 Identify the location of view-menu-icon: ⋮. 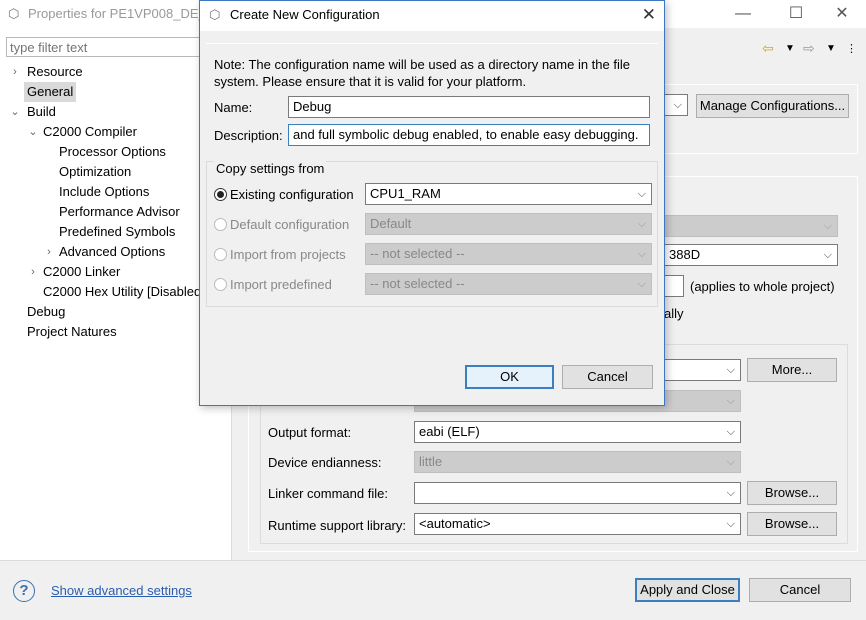
(851, 48).